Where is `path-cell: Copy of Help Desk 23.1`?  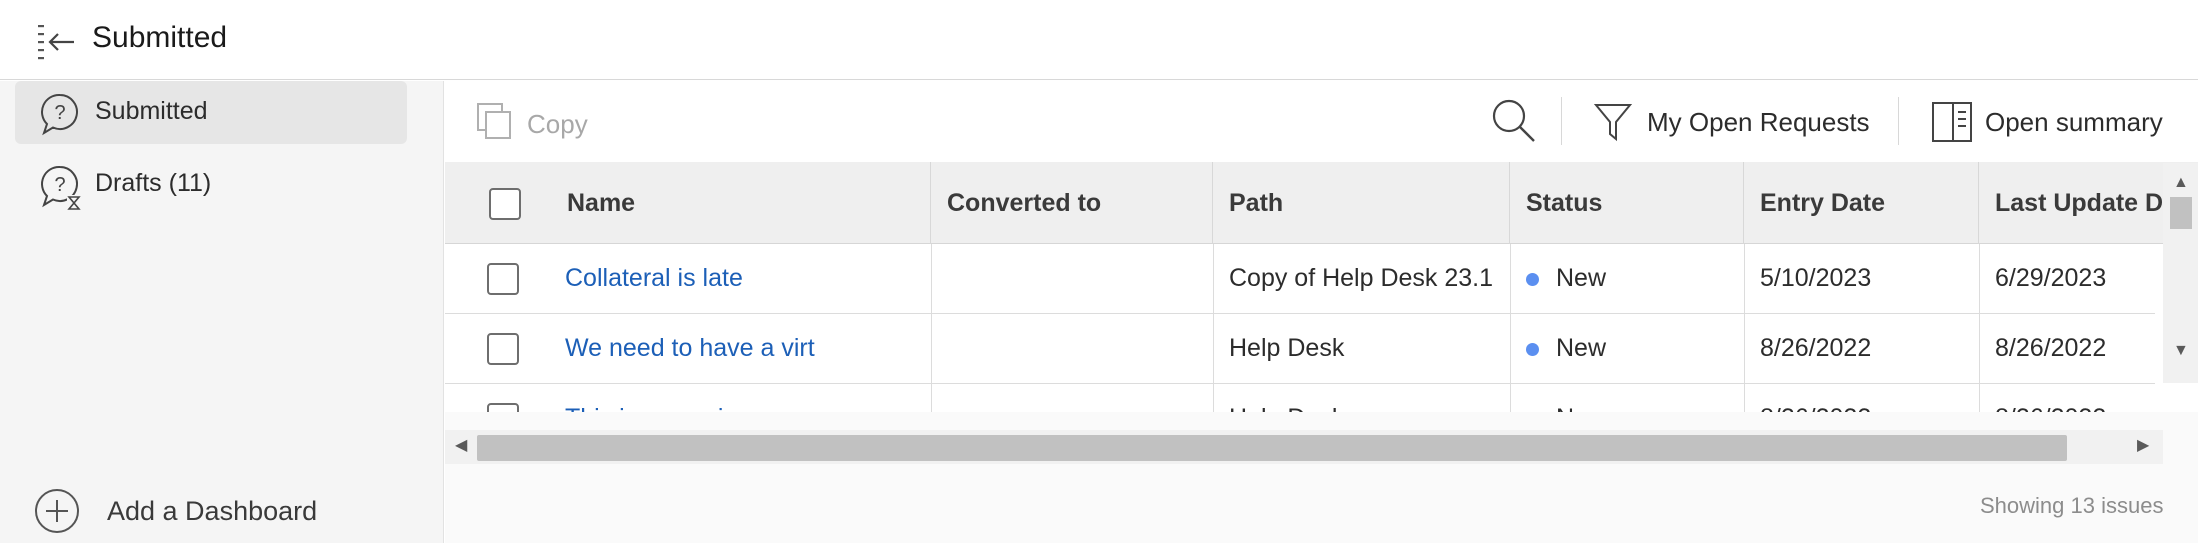
path-cell: Copy of Help Desk 23.1 is located at coordinates (1361, 278).